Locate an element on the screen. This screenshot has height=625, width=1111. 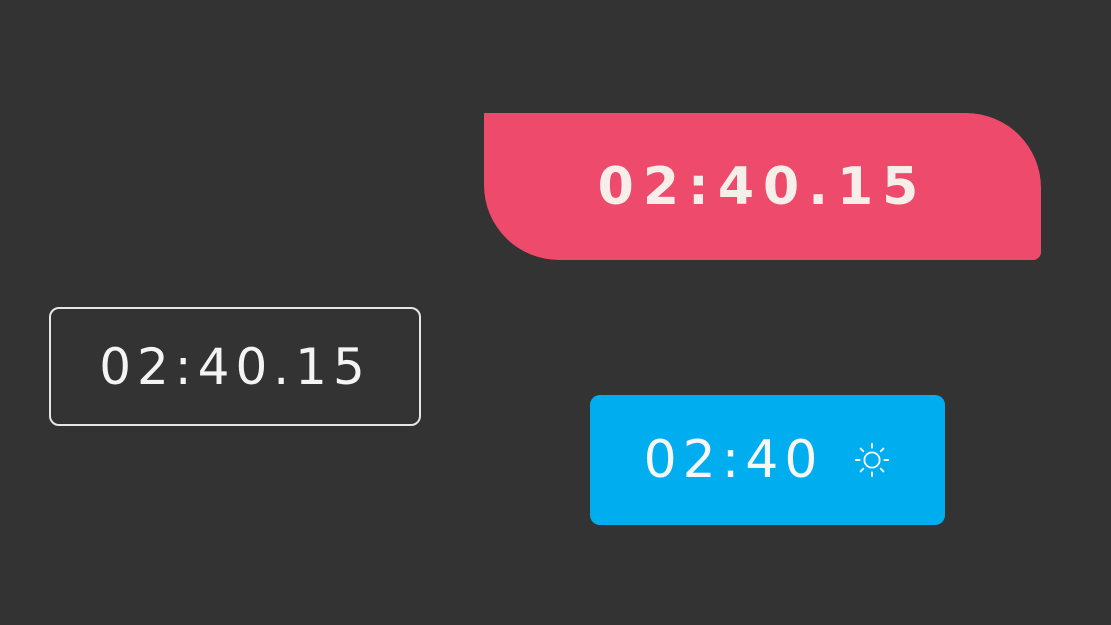
timer-red-time: 02:40.15 is located at coordinates (762, 186).